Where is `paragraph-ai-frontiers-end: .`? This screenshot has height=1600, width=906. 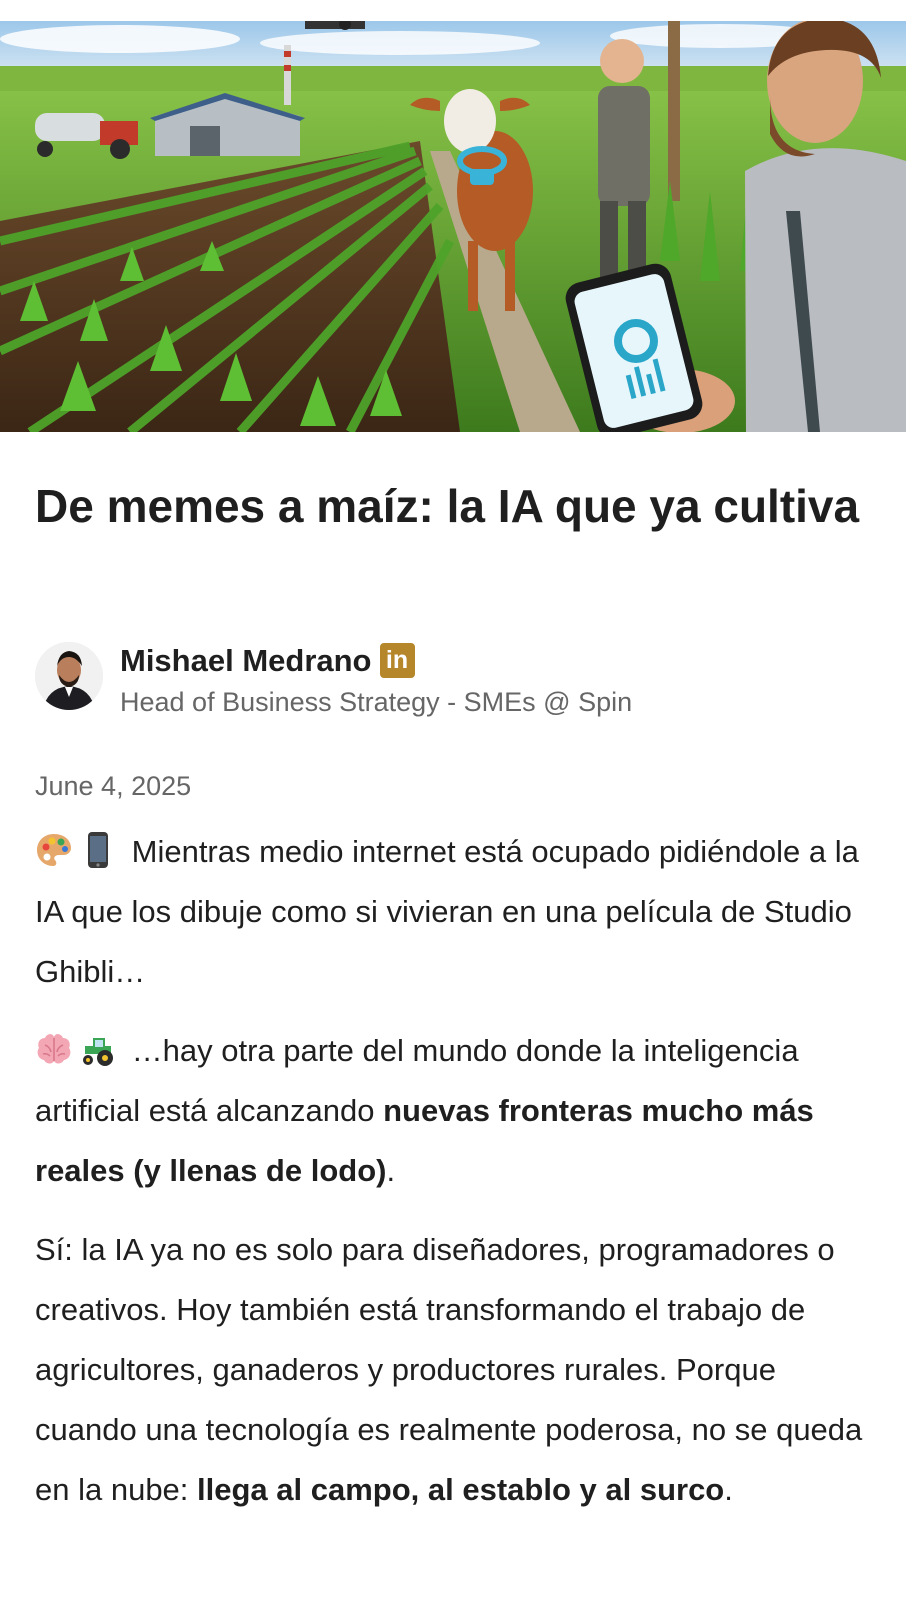 paragraph-ai-frontiers-end: . is located at coordinates (391, 1170).